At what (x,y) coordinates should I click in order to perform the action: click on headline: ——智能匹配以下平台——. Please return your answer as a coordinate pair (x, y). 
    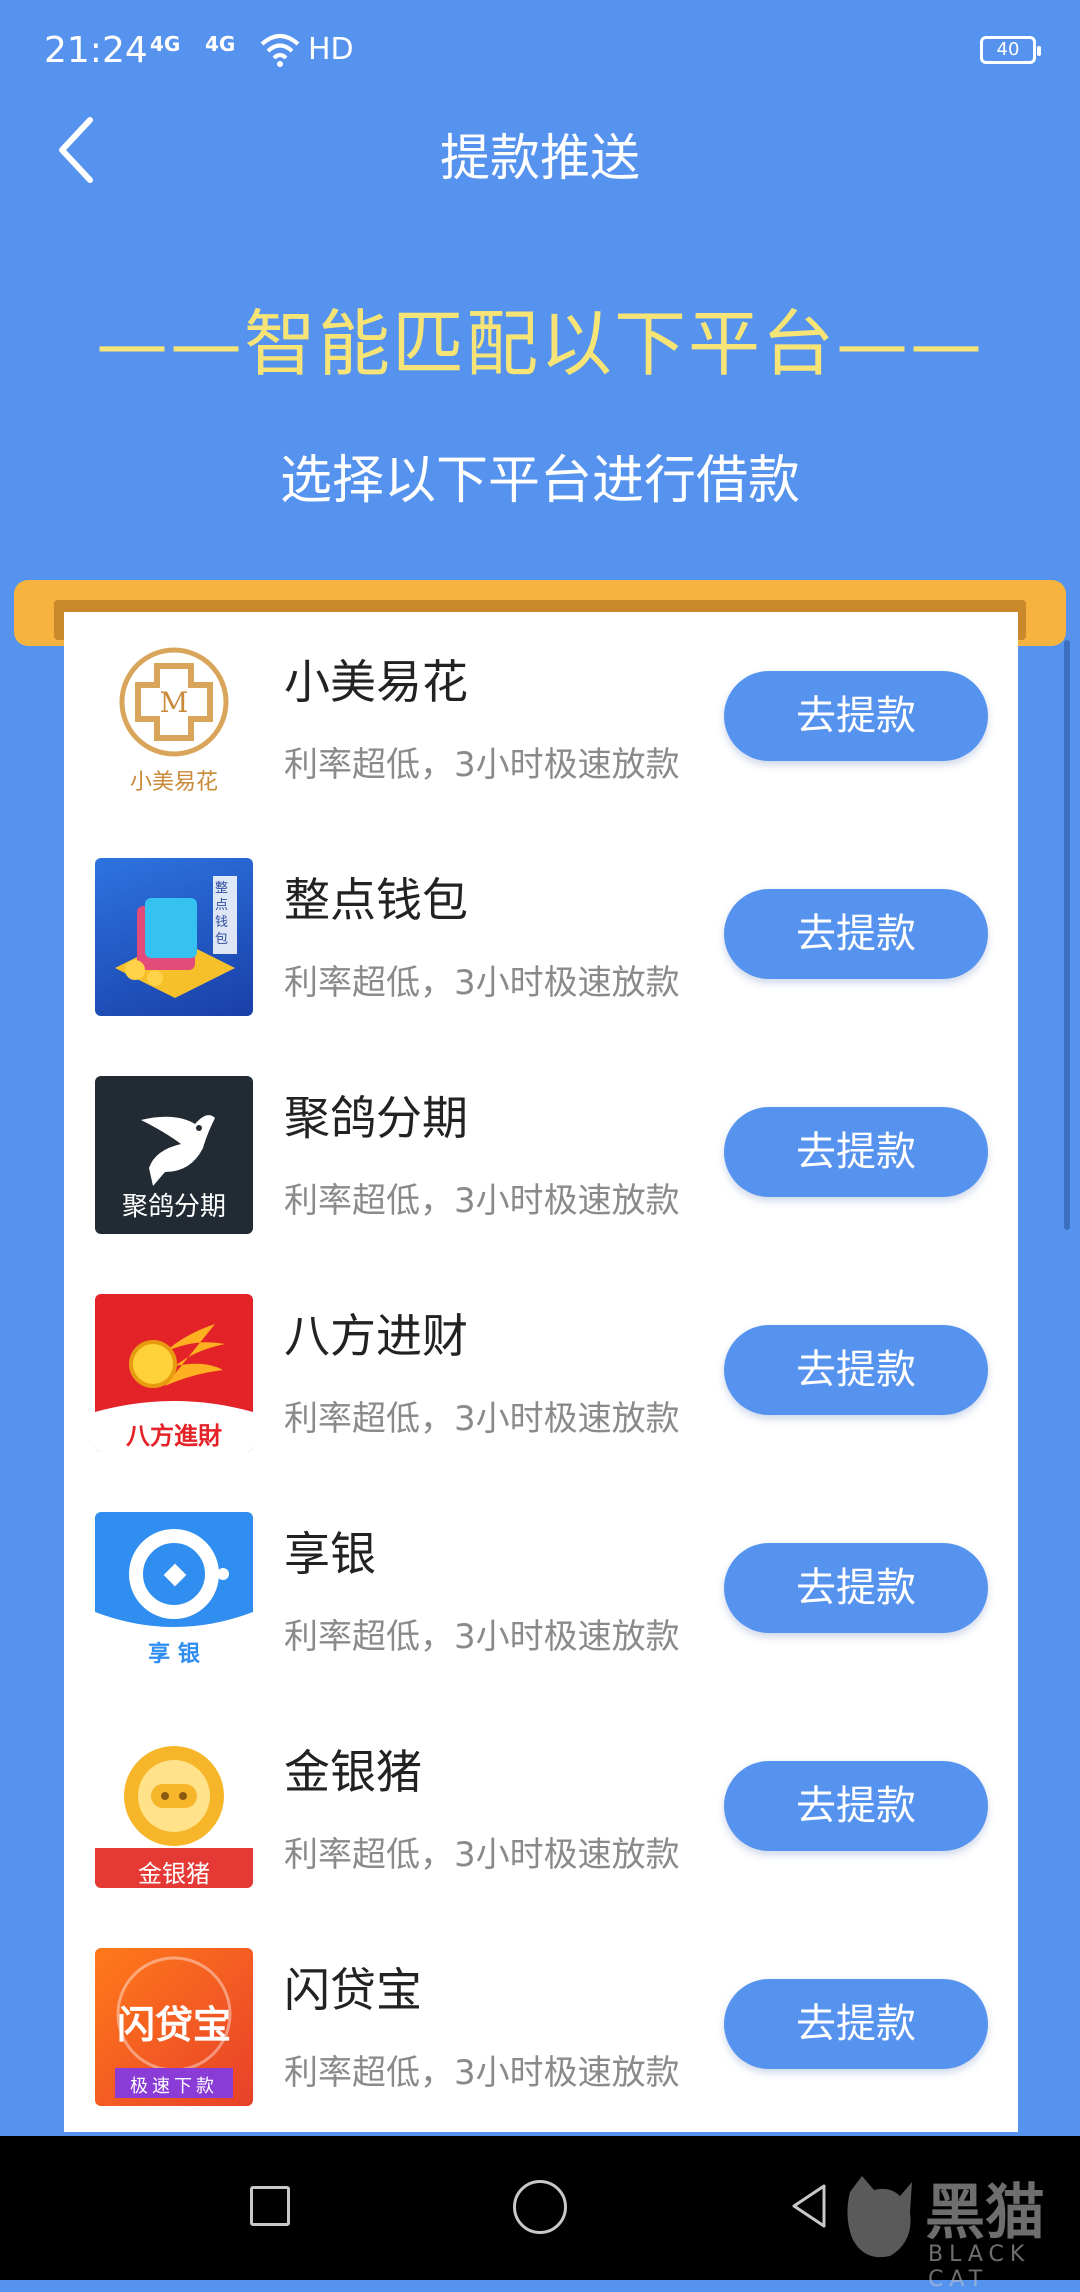
    Looking at the image, I should click on (539, 344).